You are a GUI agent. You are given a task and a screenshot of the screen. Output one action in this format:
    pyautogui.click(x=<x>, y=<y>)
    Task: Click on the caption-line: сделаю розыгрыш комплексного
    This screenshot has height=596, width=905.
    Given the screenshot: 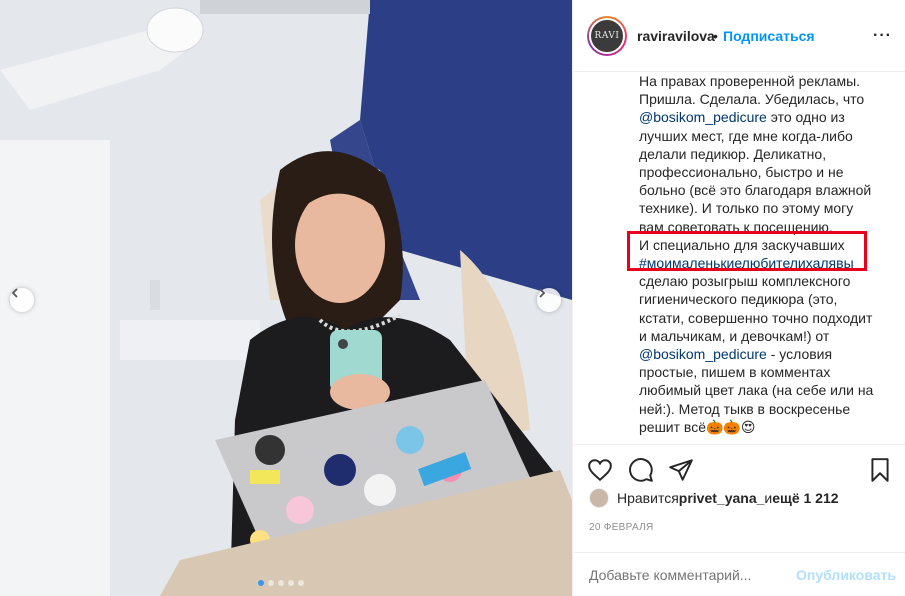 What is the action you would take?
    pyautogui.click(x=745, y=281)
    